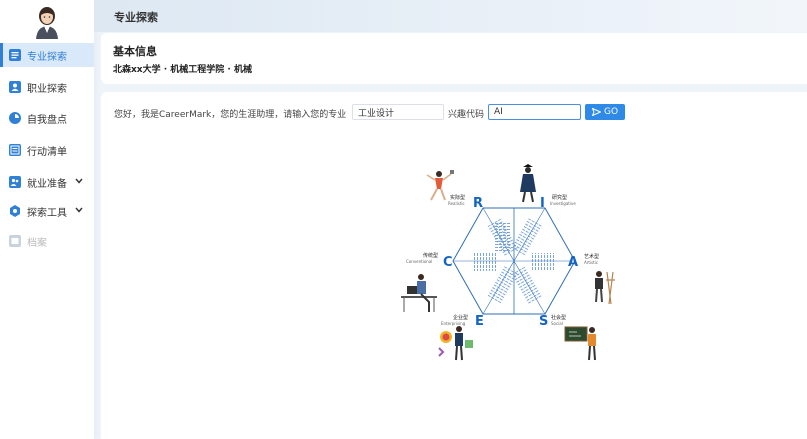 This screenshot has height=439, width=807. What do you see at coordinates (478, 203) in the screenshot?
I see `holland-letter-r: R` at bounding box center [478, 203].